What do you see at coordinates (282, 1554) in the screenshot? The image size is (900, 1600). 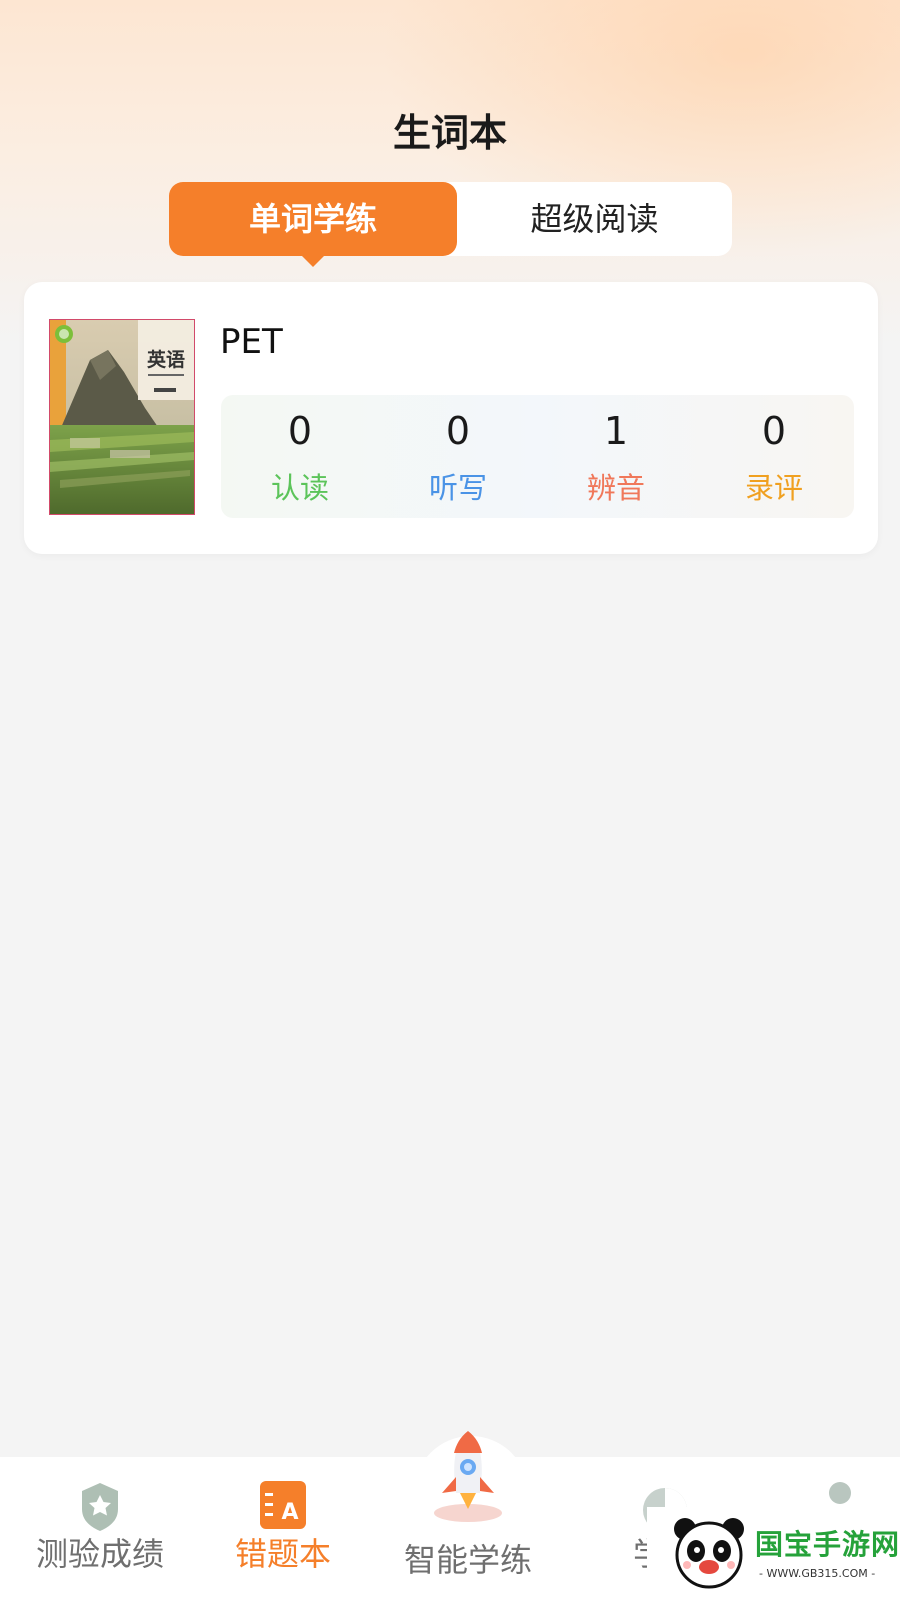 I see `nav-item-mistake-book-label: 错题本` at bounding box center [282, 1554].